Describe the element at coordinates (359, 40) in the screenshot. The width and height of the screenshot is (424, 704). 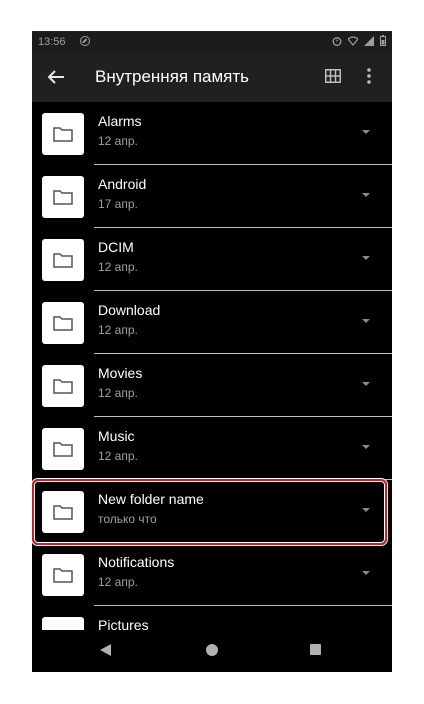
I see `status-icons` at that location.